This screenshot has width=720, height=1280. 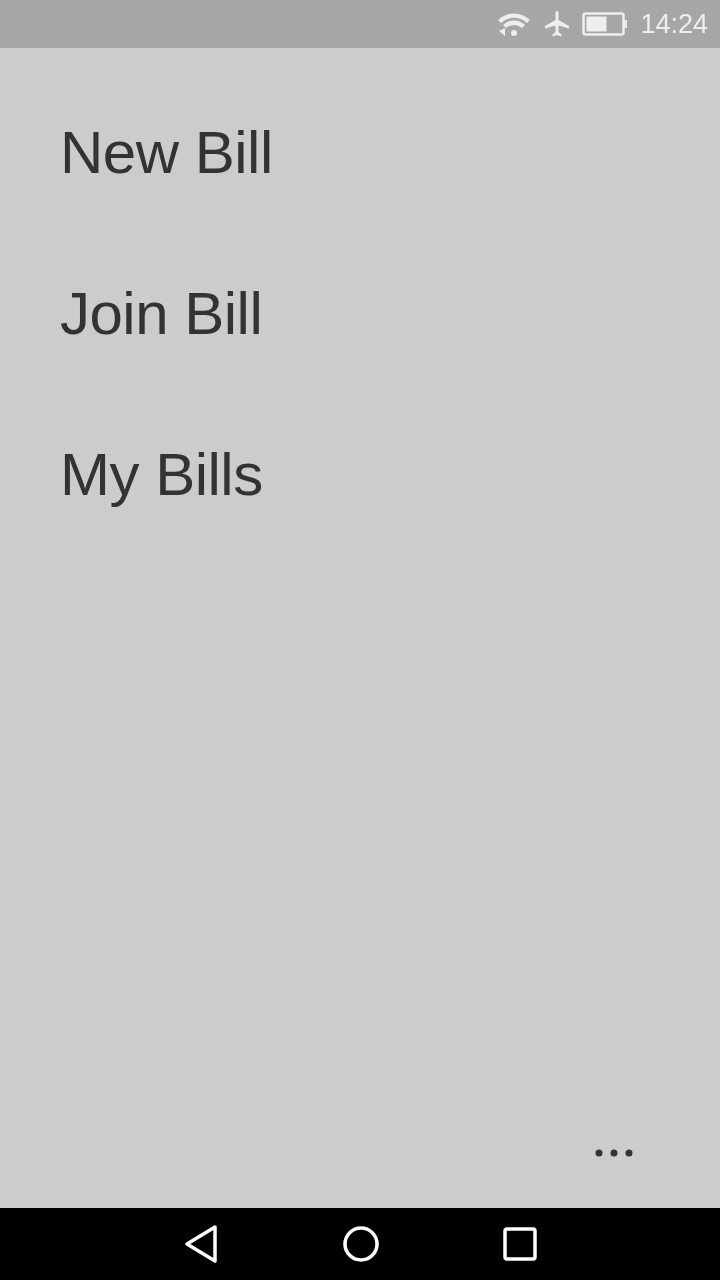 I want to click on menu-item: Join Bill, so click(x=161, y=313).